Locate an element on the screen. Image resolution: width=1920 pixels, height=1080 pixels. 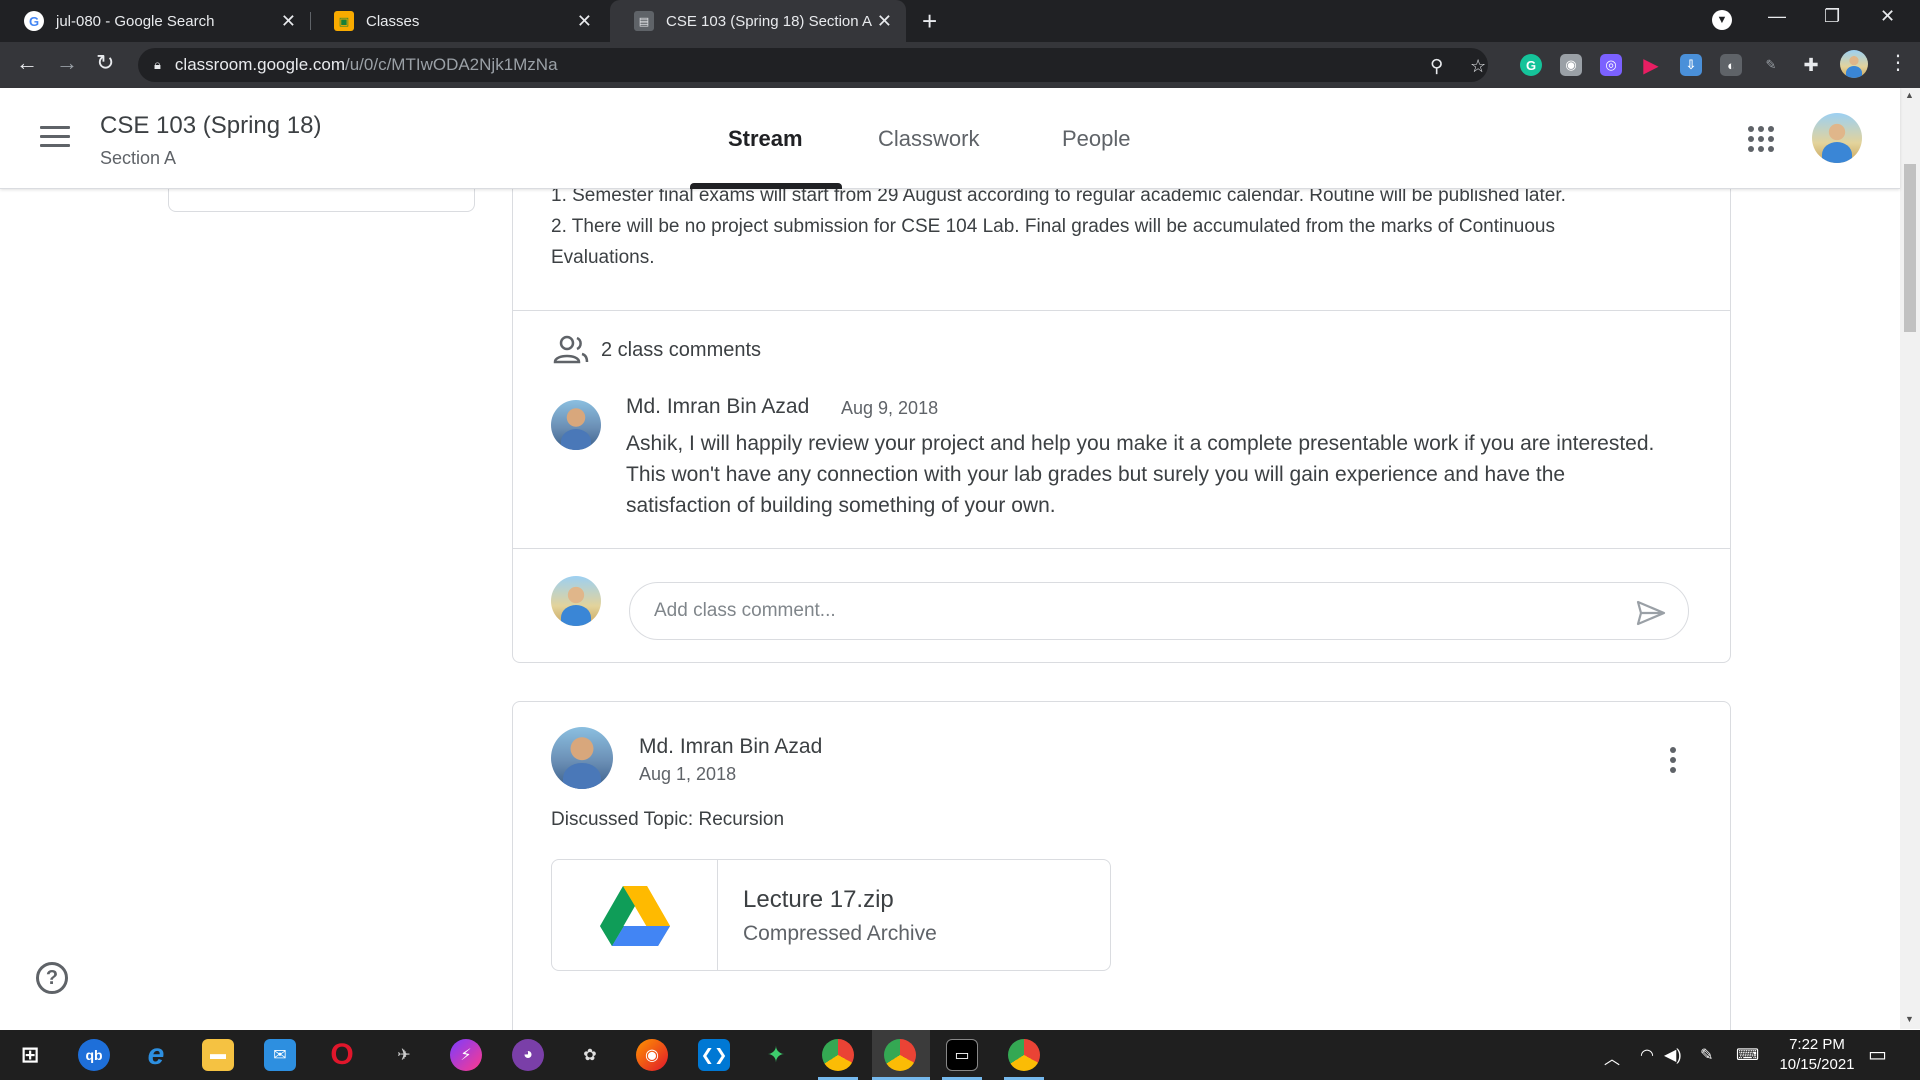
tab-title: Classes is located at coordinates (393, 21).